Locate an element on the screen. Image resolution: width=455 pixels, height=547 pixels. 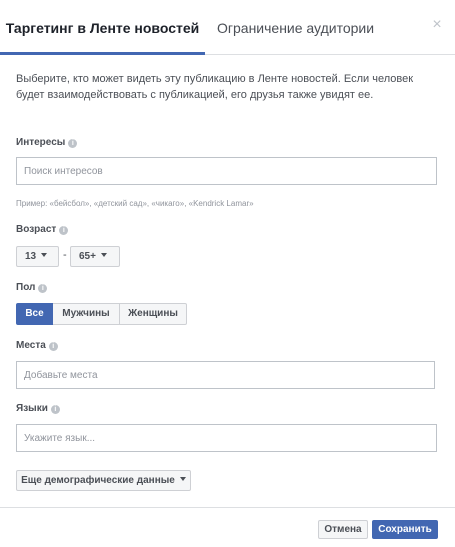
more-demographics-label: Еще демографические данные is located at coordinates (98, 480).